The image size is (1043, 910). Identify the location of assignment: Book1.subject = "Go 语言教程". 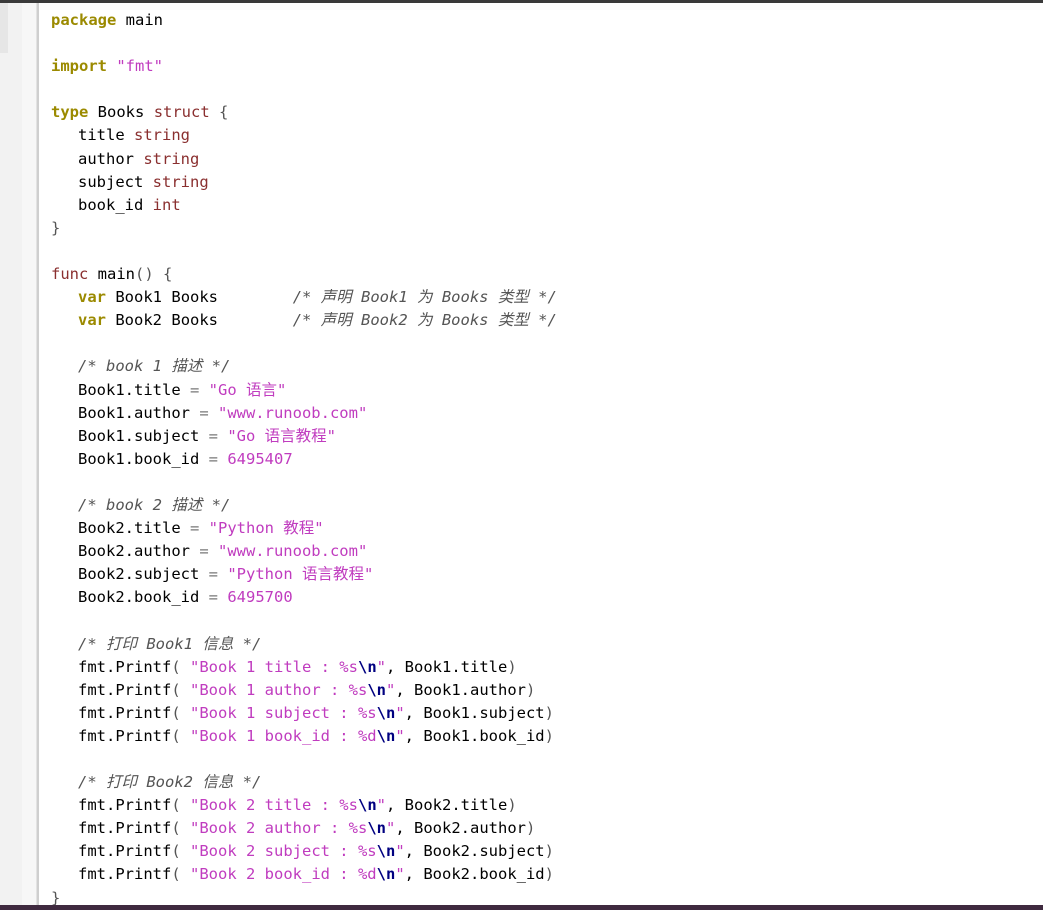
(304, 436).